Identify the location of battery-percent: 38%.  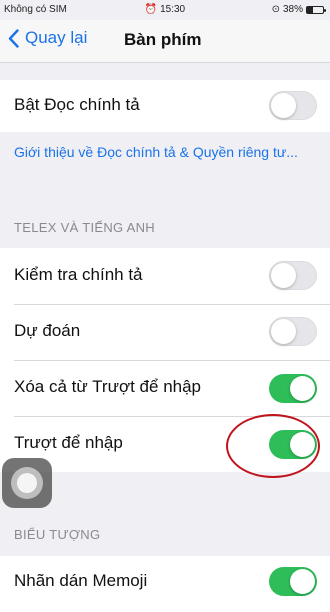
(292, 9).